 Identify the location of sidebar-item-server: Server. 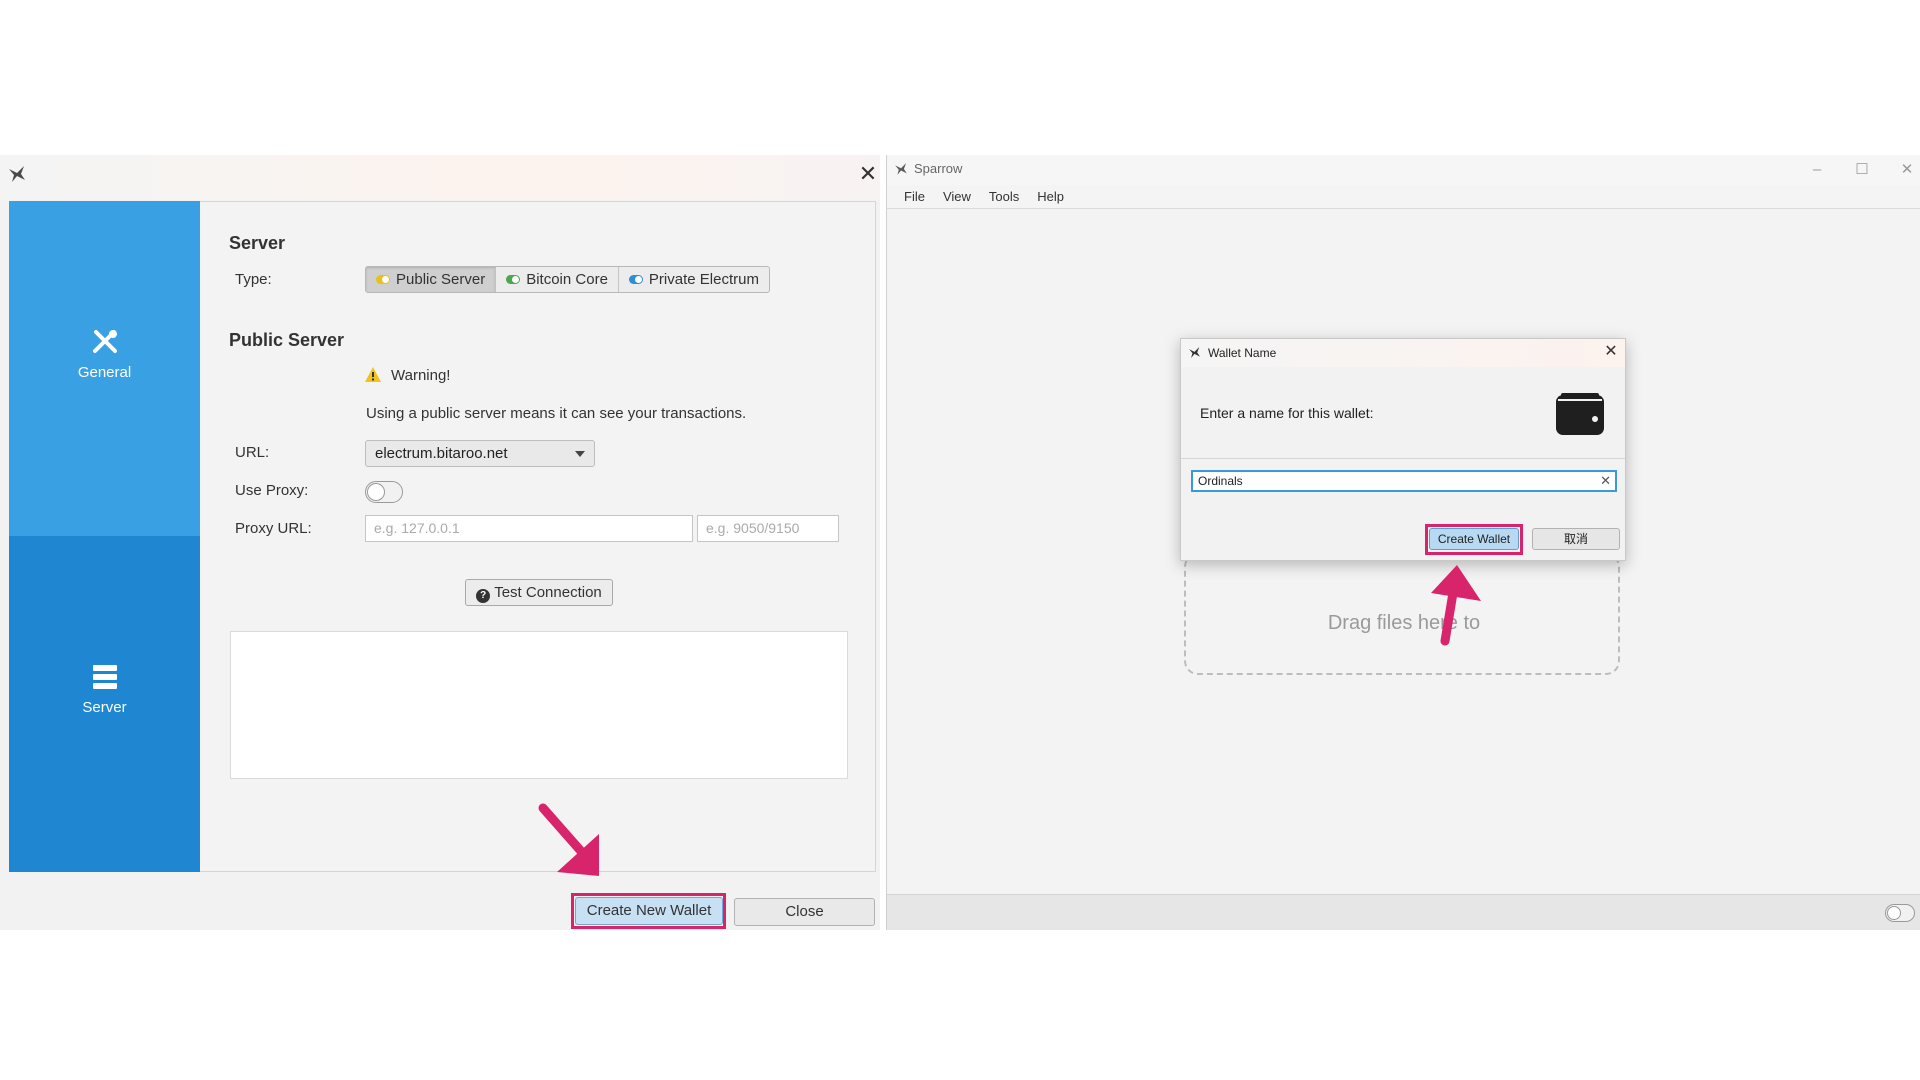
(104, 704).